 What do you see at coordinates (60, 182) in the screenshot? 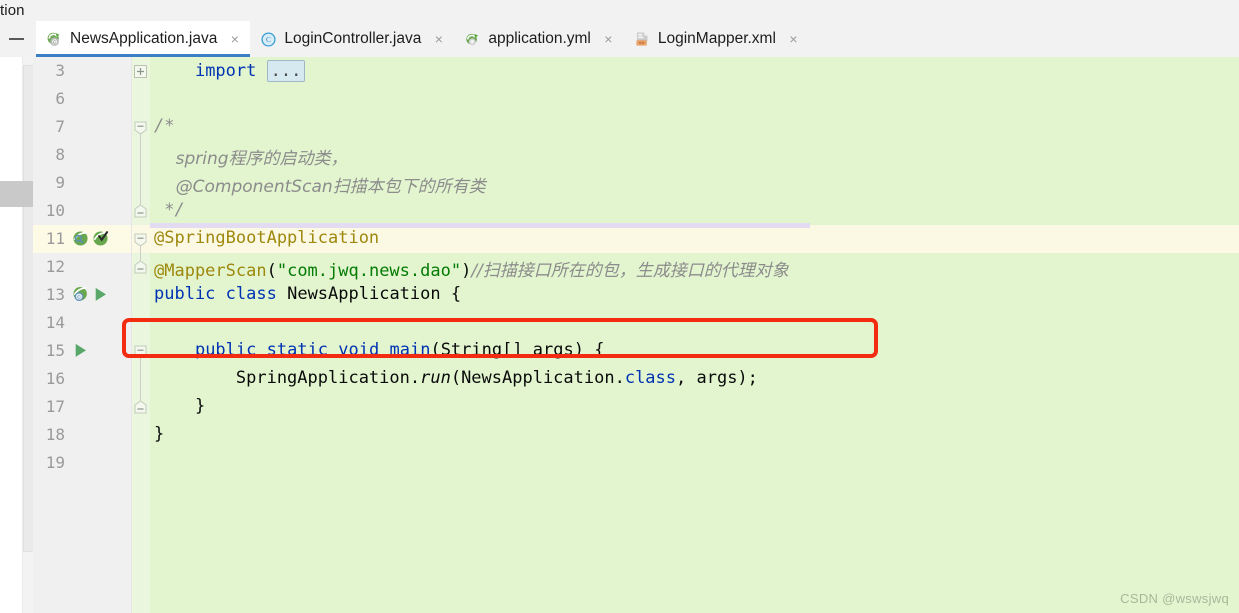
I see `line-number: 9` at bounding box center [60, 182].